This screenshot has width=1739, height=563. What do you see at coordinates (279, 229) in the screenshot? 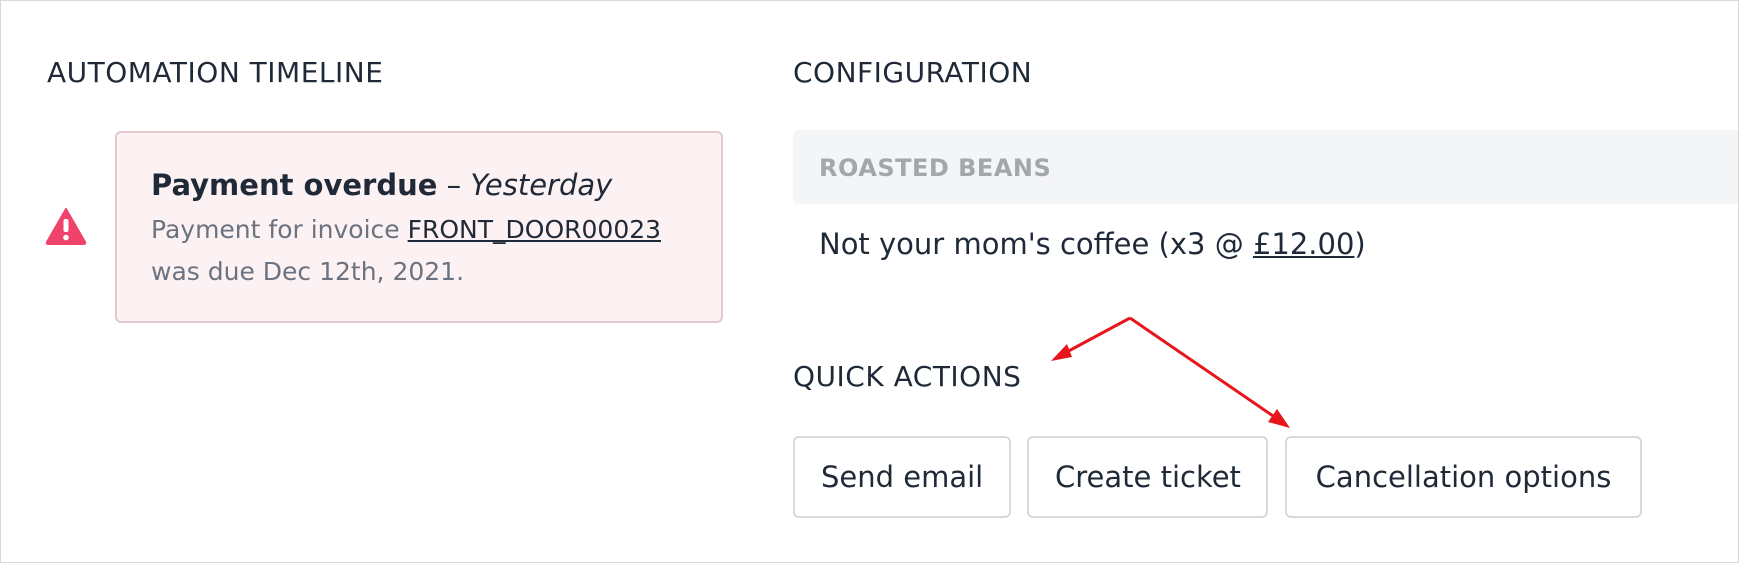
I see `alert-body-prefix: Payment for invoice` at bounding box center [279, 229].